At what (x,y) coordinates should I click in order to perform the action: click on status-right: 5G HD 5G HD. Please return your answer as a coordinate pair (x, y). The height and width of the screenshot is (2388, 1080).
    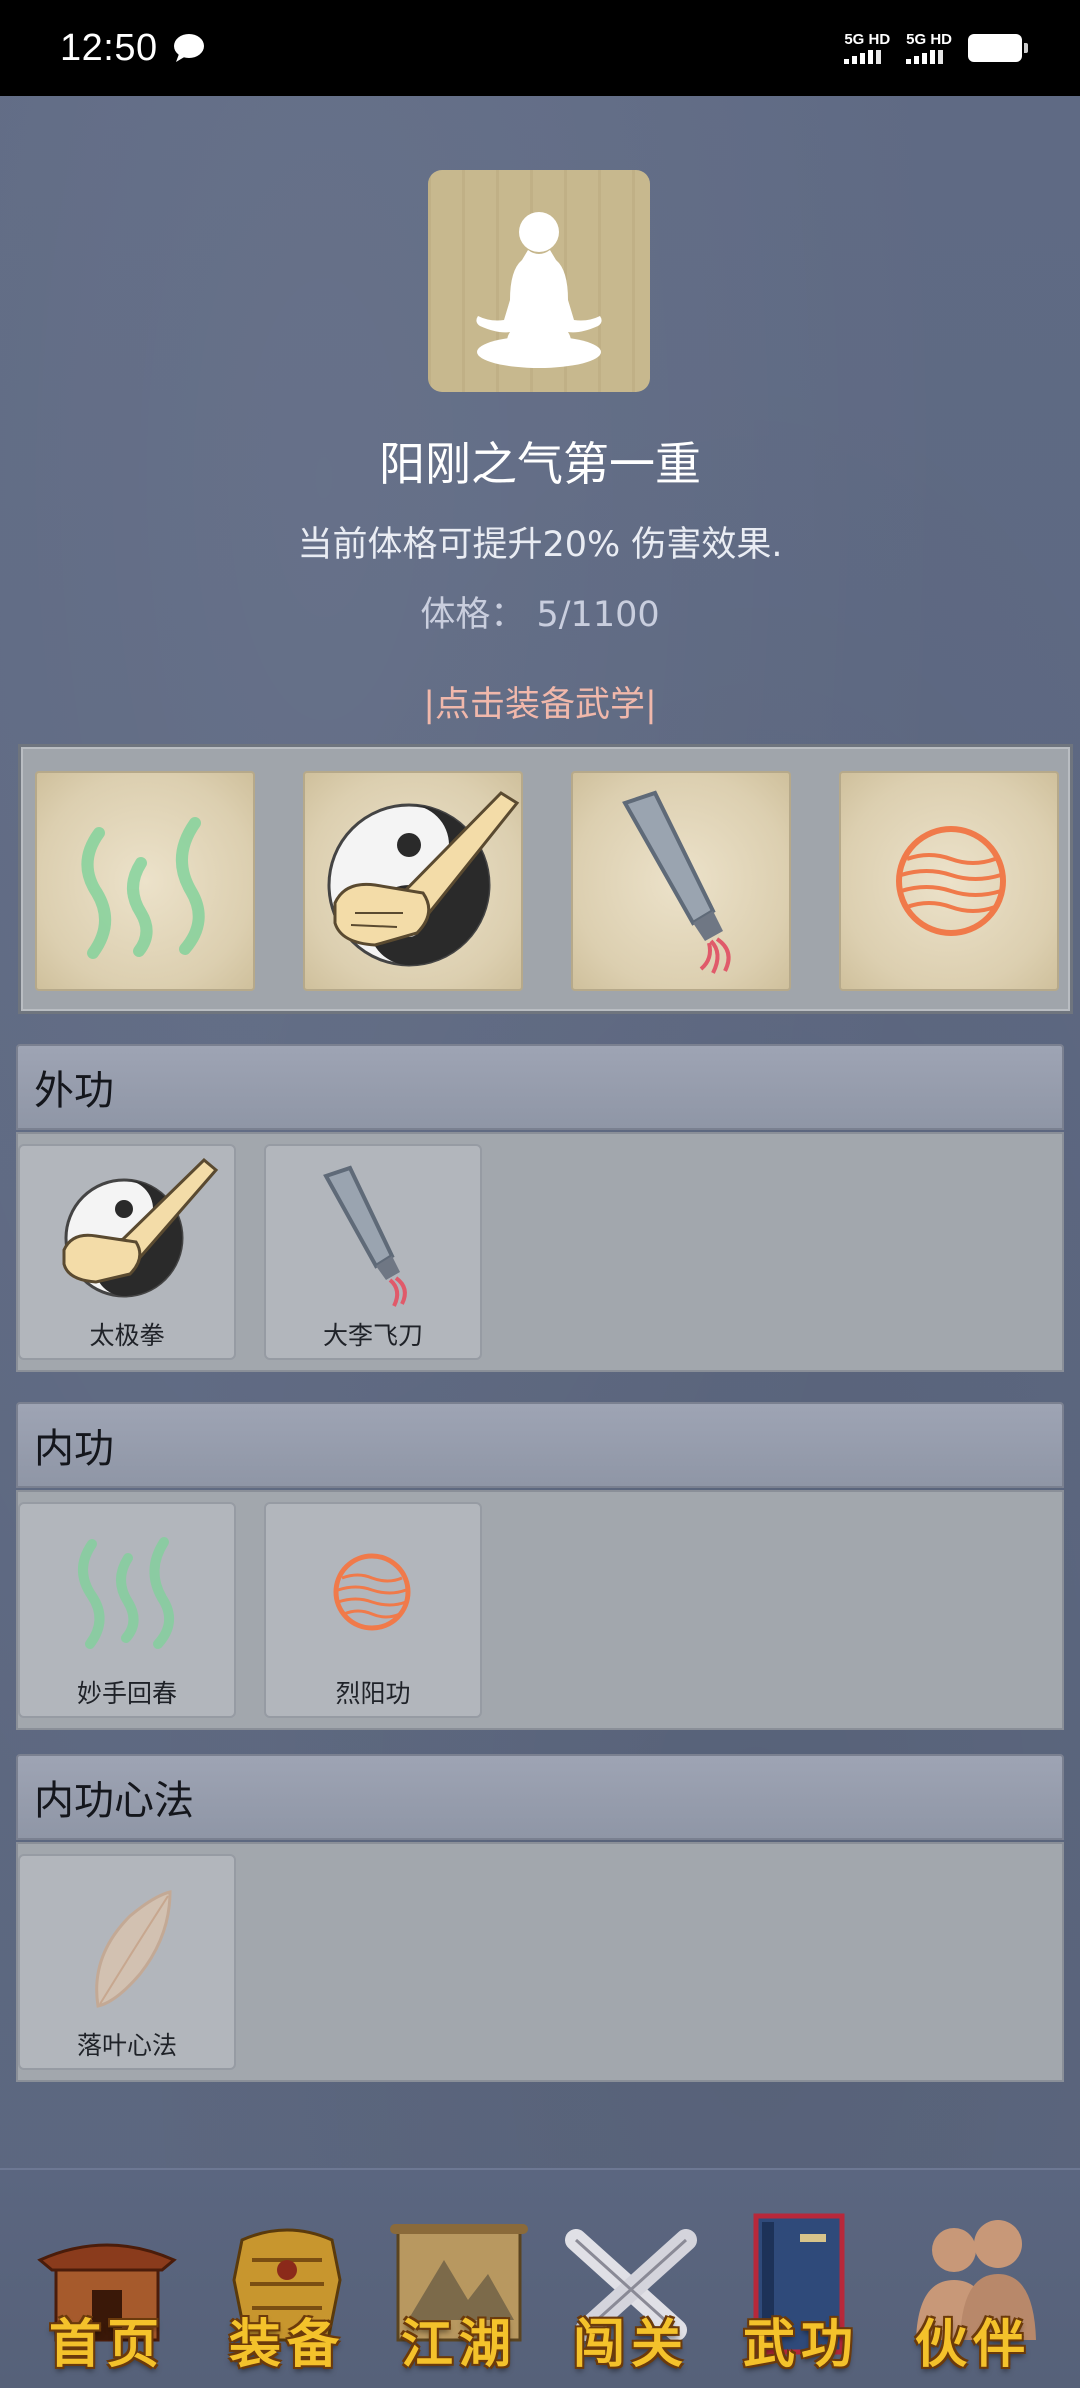
    Looking at the image, I should click on (936, 48).